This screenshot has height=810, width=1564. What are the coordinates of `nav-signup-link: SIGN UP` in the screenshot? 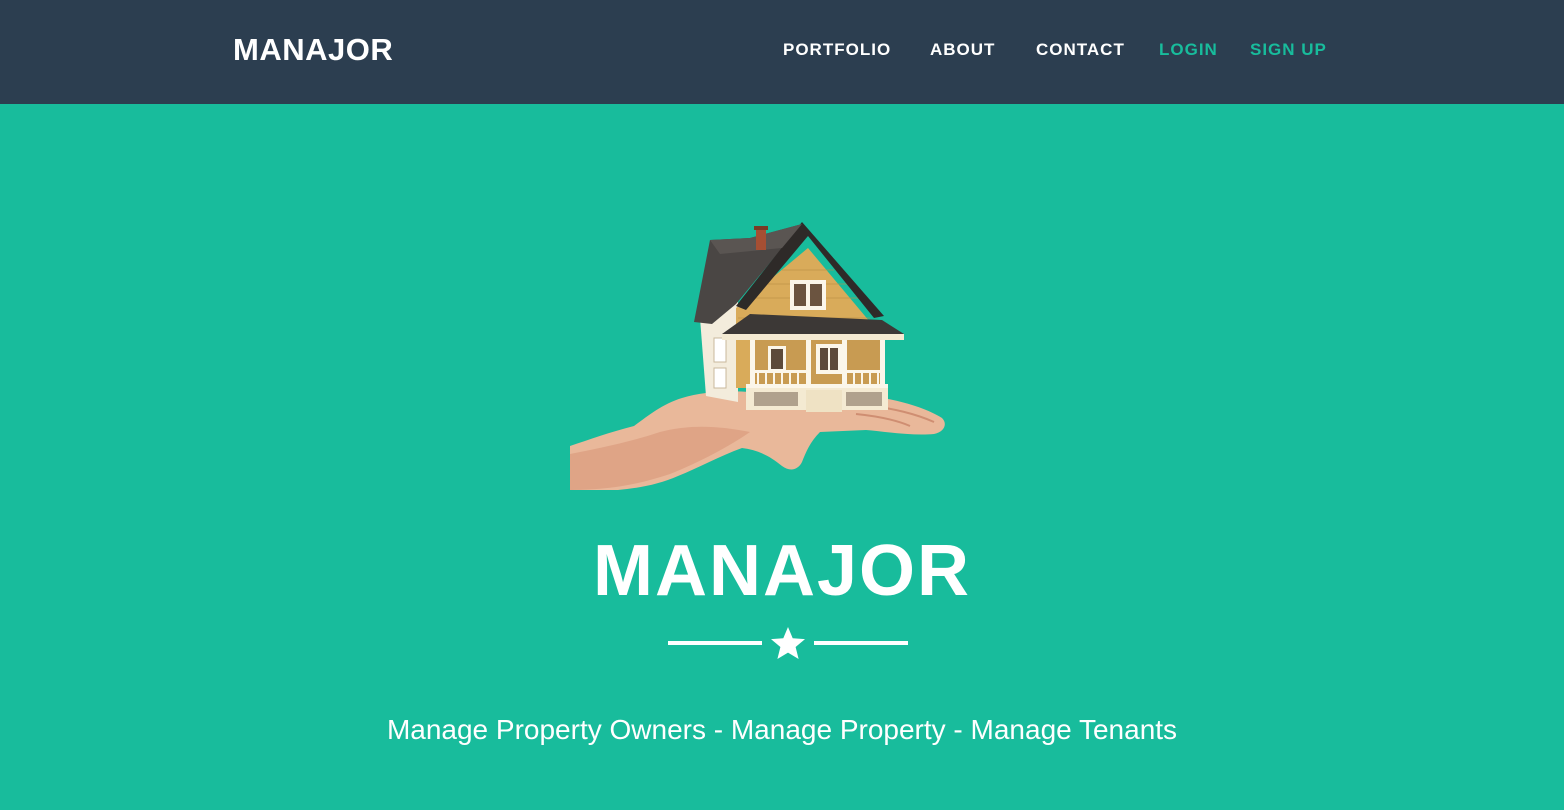 It's located at (1288, 50).